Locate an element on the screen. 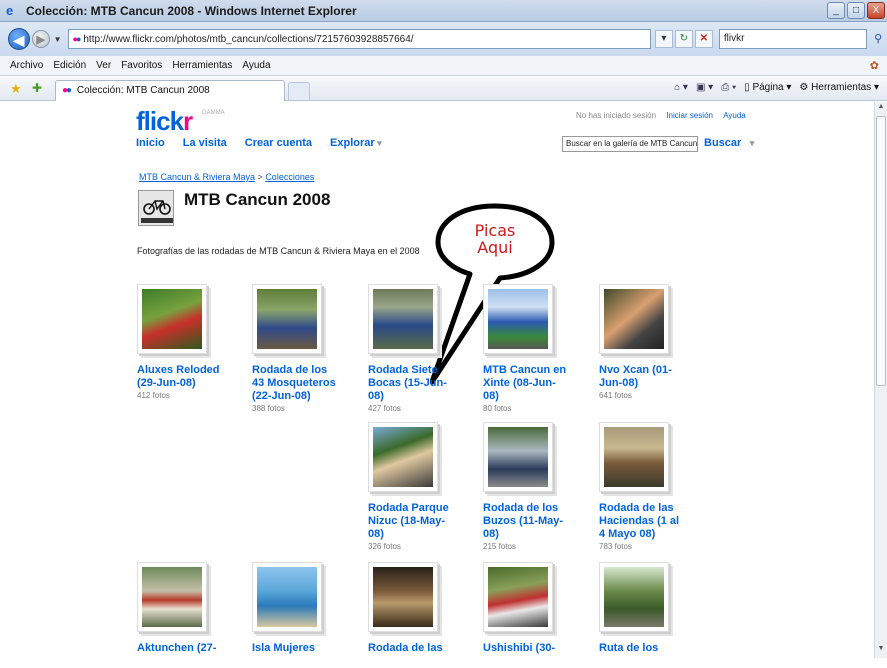  command-bar: ⌂ ▾ ▣ ▾ ⎙ ▾ ▯ Página ▾ ⚙ Herramientas ▾ is located at coordinates (776, 87).